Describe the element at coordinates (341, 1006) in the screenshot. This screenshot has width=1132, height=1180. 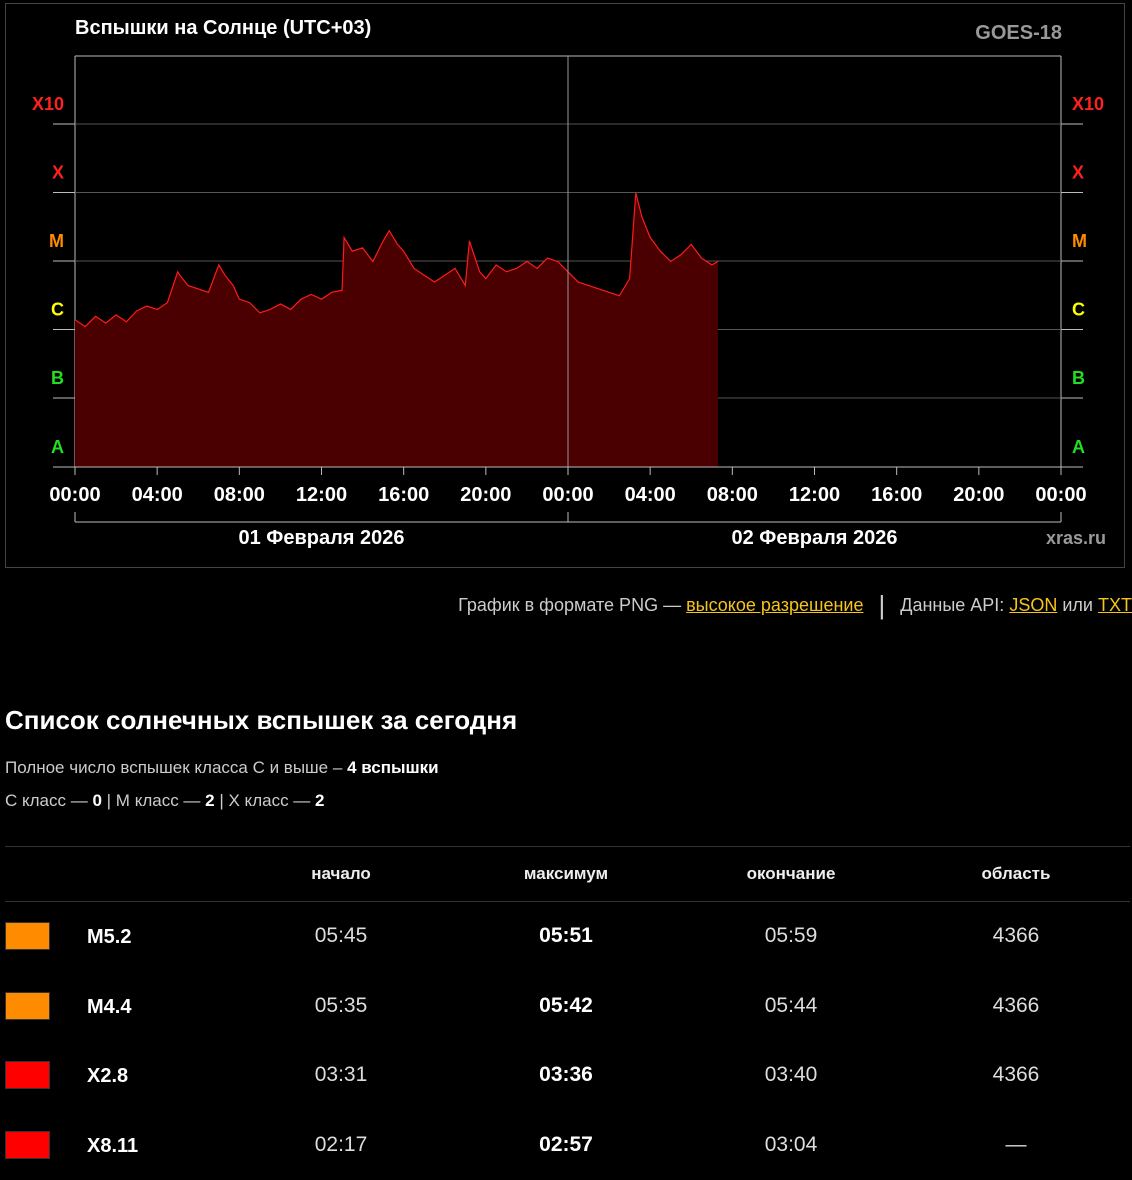
I see `flare-start: 05:35` at that location.